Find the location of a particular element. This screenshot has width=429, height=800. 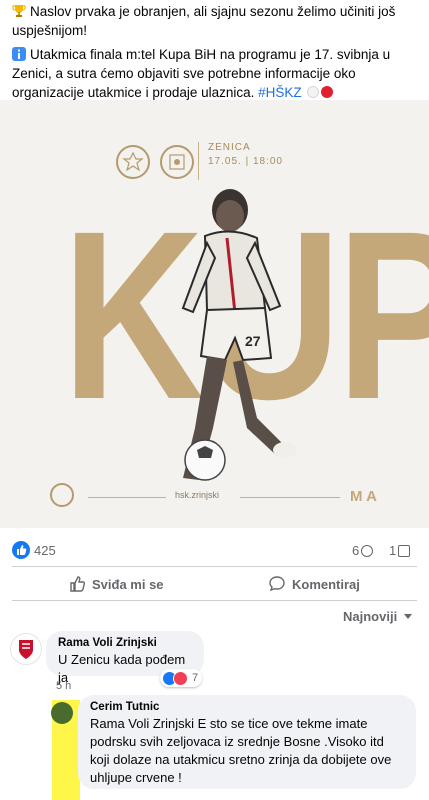

club-handle: hsk.zrinjski is located at coordinates (197, 495).